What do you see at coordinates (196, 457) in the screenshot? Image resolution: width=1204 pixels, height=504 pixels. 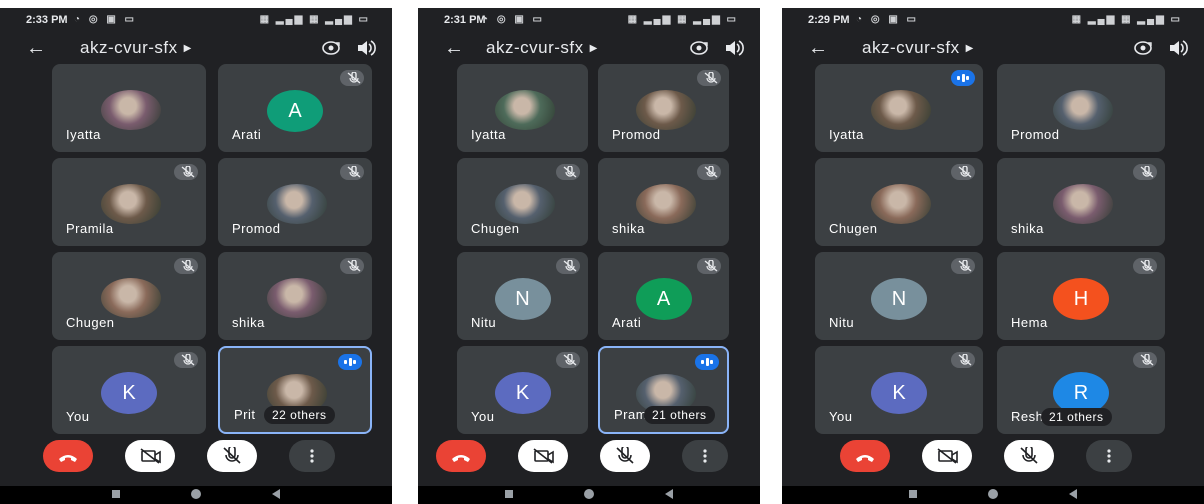 I see `call-controls` at bounding box center [196, 457].